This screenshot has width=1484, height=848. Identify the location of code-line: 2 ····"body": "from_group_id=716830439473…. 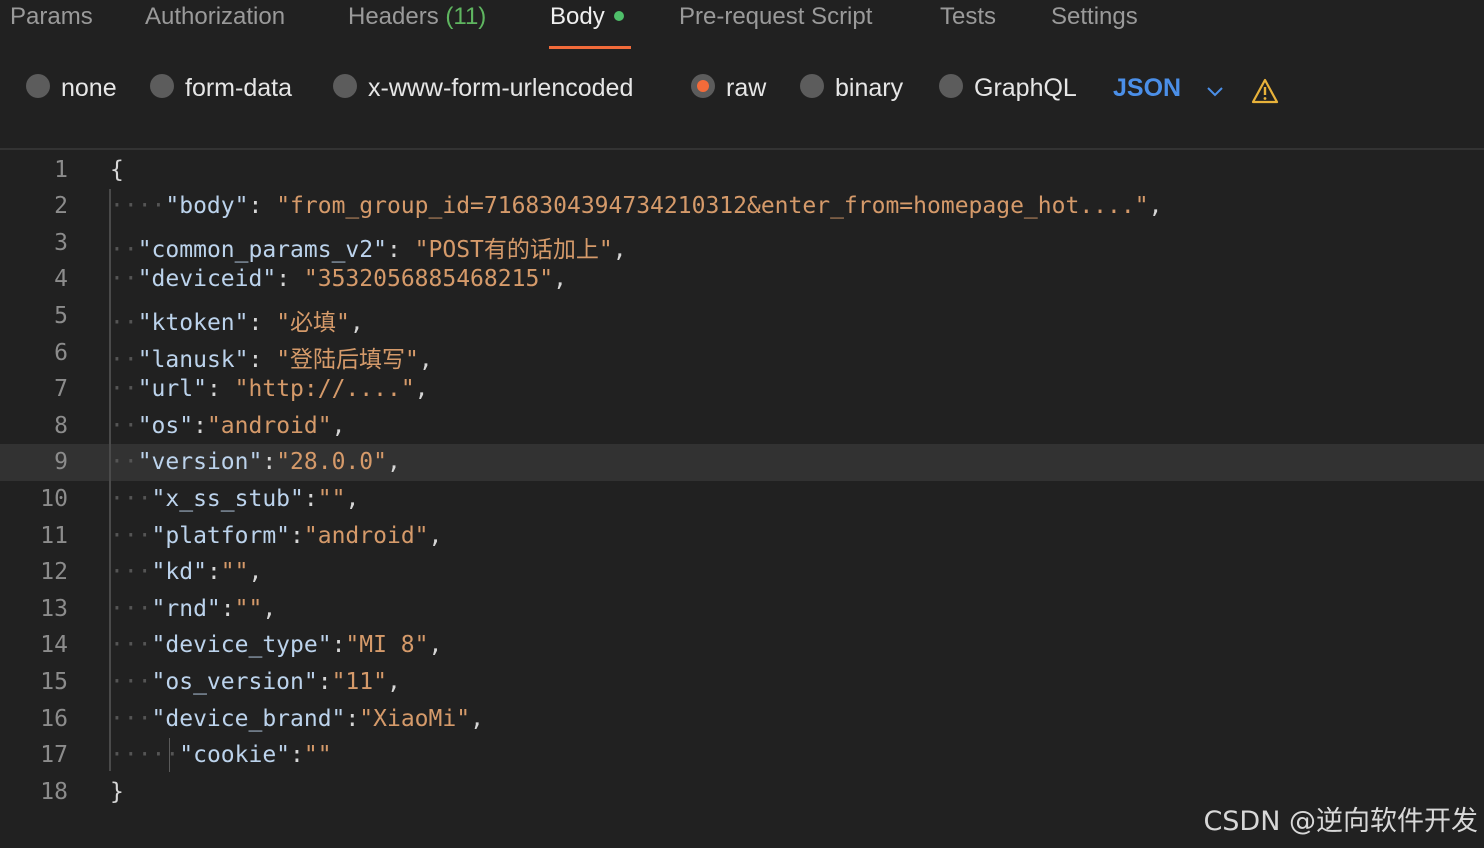
(742, 206).